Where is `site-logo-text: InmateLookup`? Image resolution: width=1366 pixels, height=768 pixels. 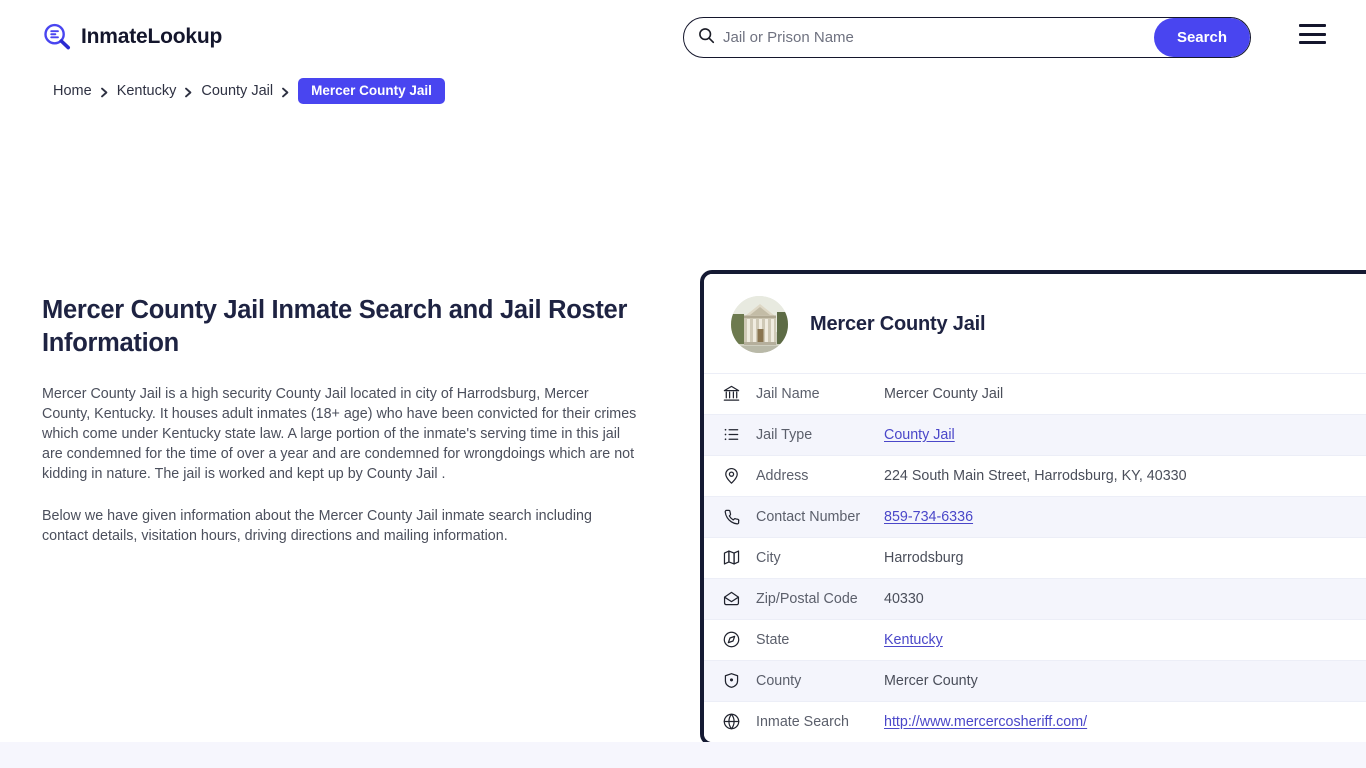
site-logo-text: InmateLookup is located at coordinates (152, 36).